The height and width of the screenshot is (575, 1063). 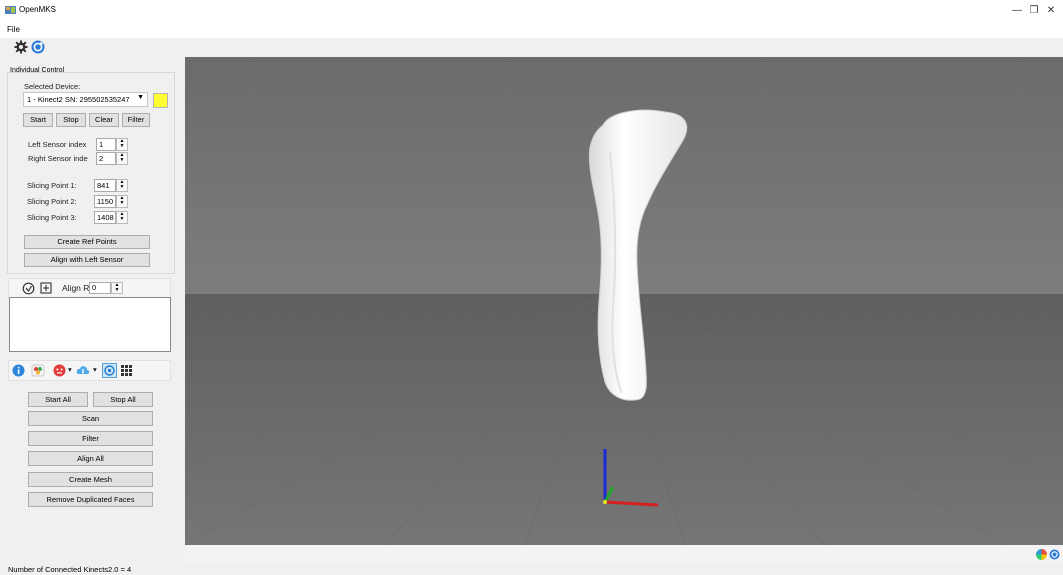 I want to click on device-select-value: 1 - Kinect2 SN: 295502535247, so click(x=78, y=99).